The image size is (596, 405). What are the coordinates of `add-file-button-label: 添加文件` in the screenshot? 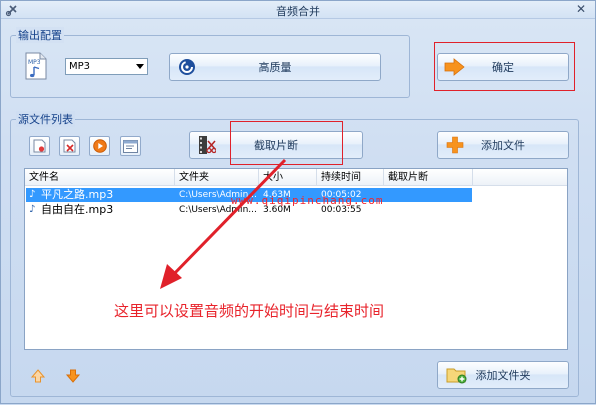 It's located at (503, 145).